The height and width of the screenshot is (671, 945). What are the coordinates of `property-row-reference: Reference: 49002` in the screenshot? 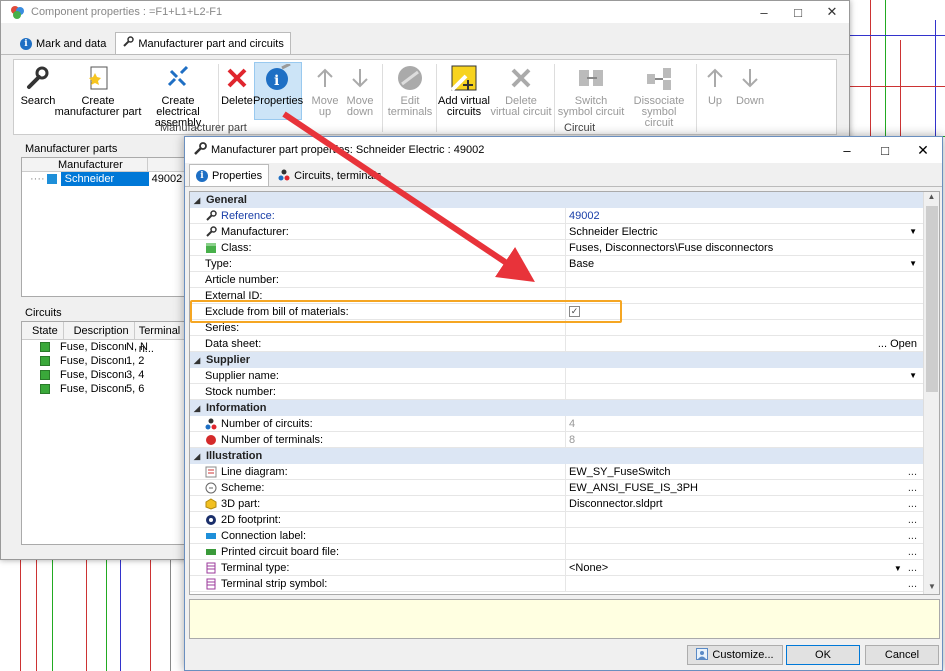 It's located at (556, 215).